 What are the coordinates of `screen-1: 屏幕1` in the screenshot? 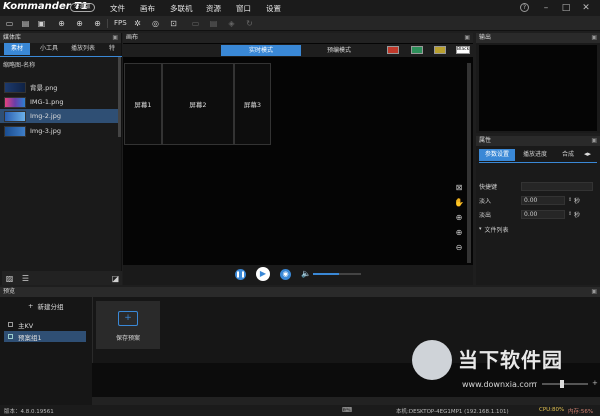 It's located at (143, 104).